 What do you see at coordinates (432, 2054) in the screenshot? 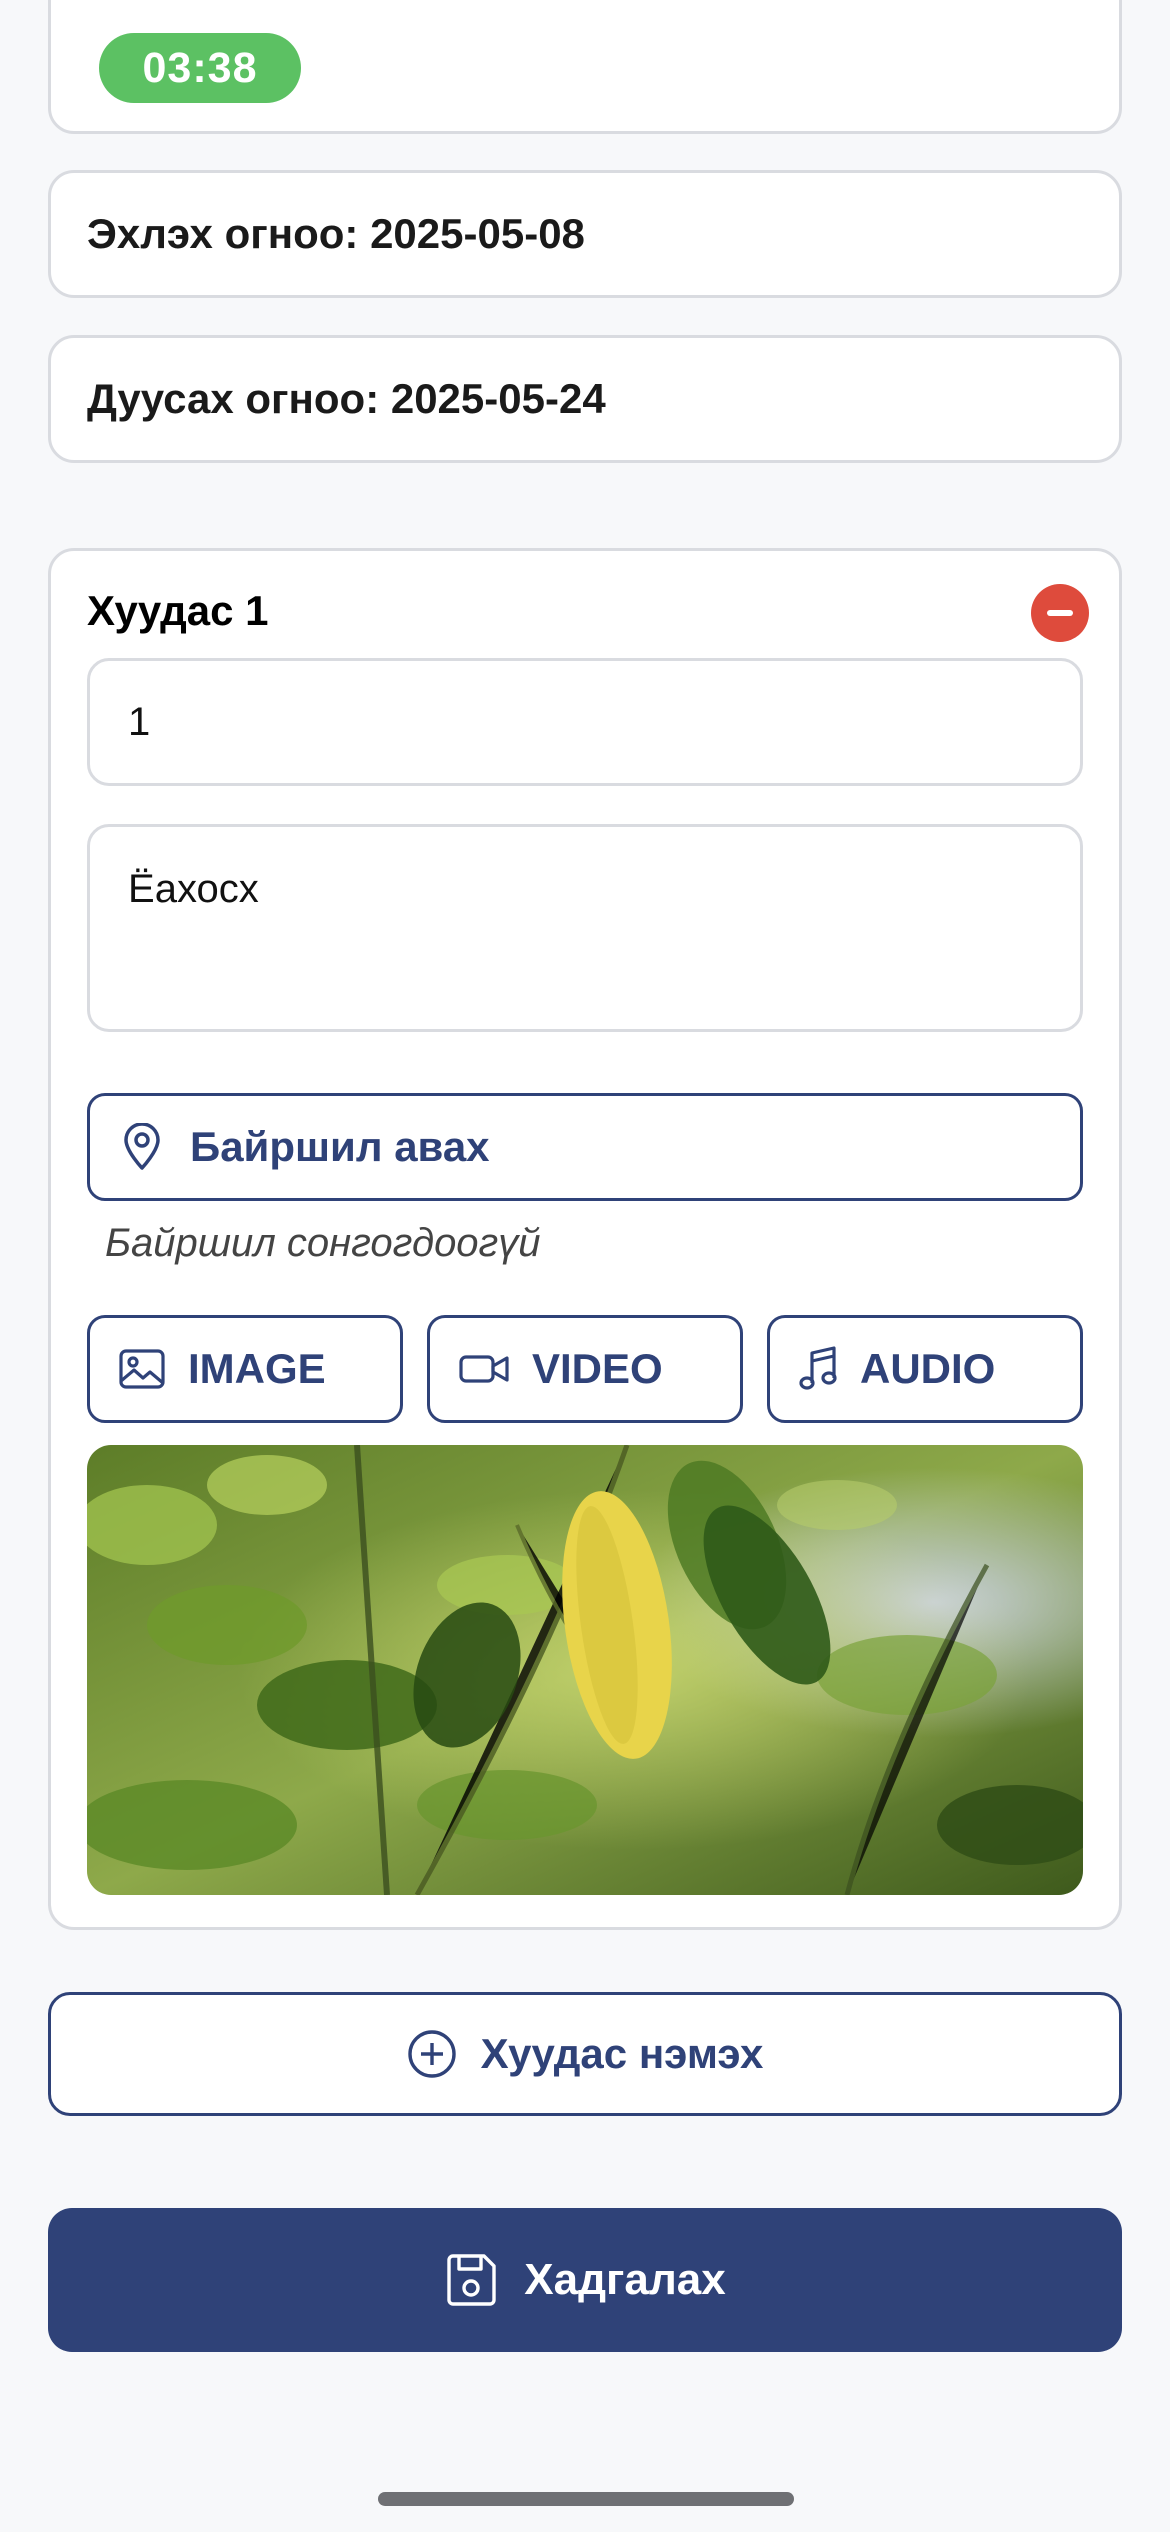
I see `plus-circle-icon` at bounding box center [432, 2054].